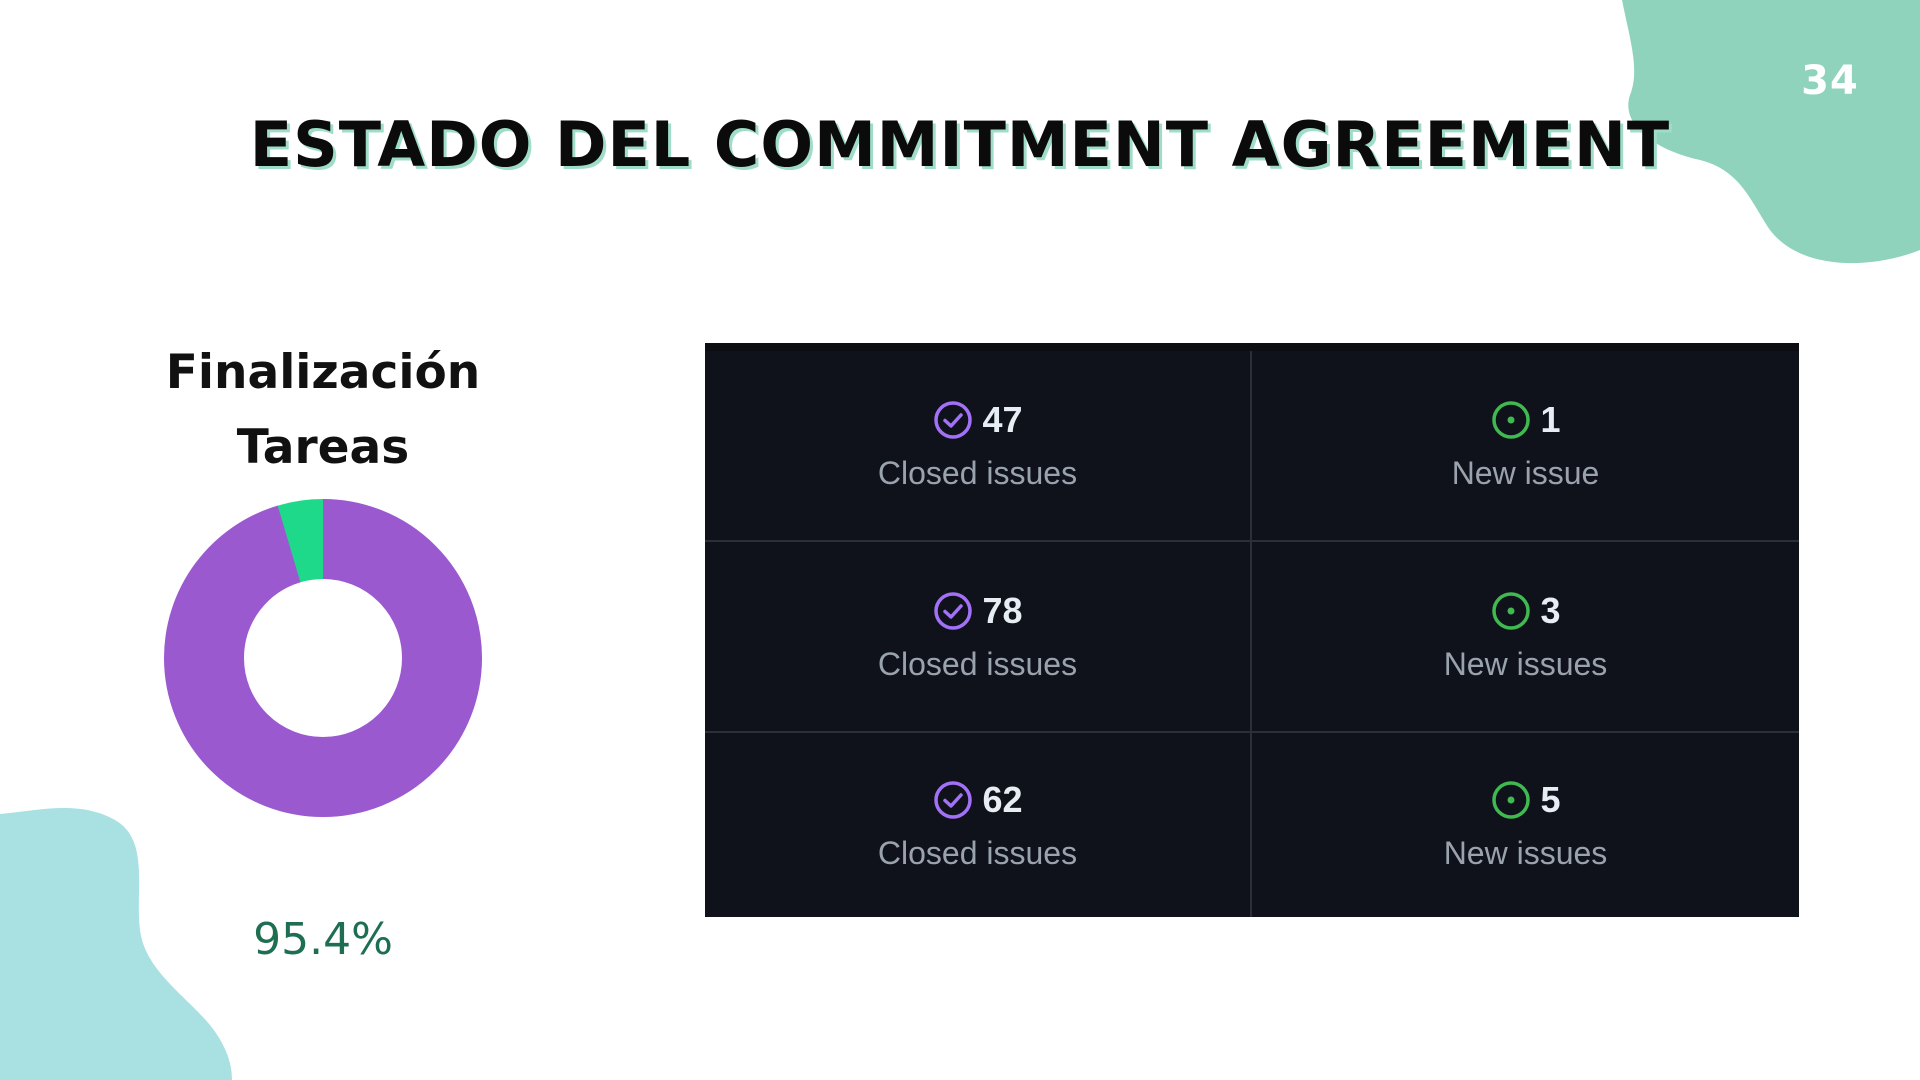  What do you see at coordinates (1525, 825) in the screenshot?
I see `new-issues-stat: 5 New issues` at bounding box center [1525, 825].